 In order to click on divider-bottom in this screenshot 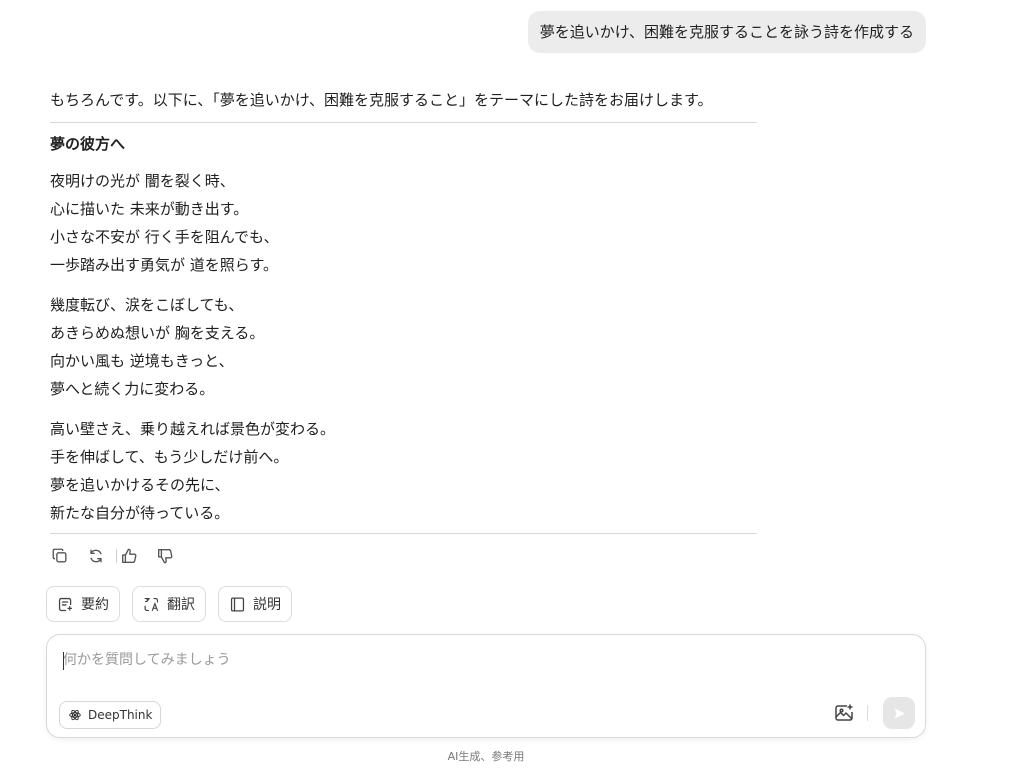, I will do `click(403, 533)`.